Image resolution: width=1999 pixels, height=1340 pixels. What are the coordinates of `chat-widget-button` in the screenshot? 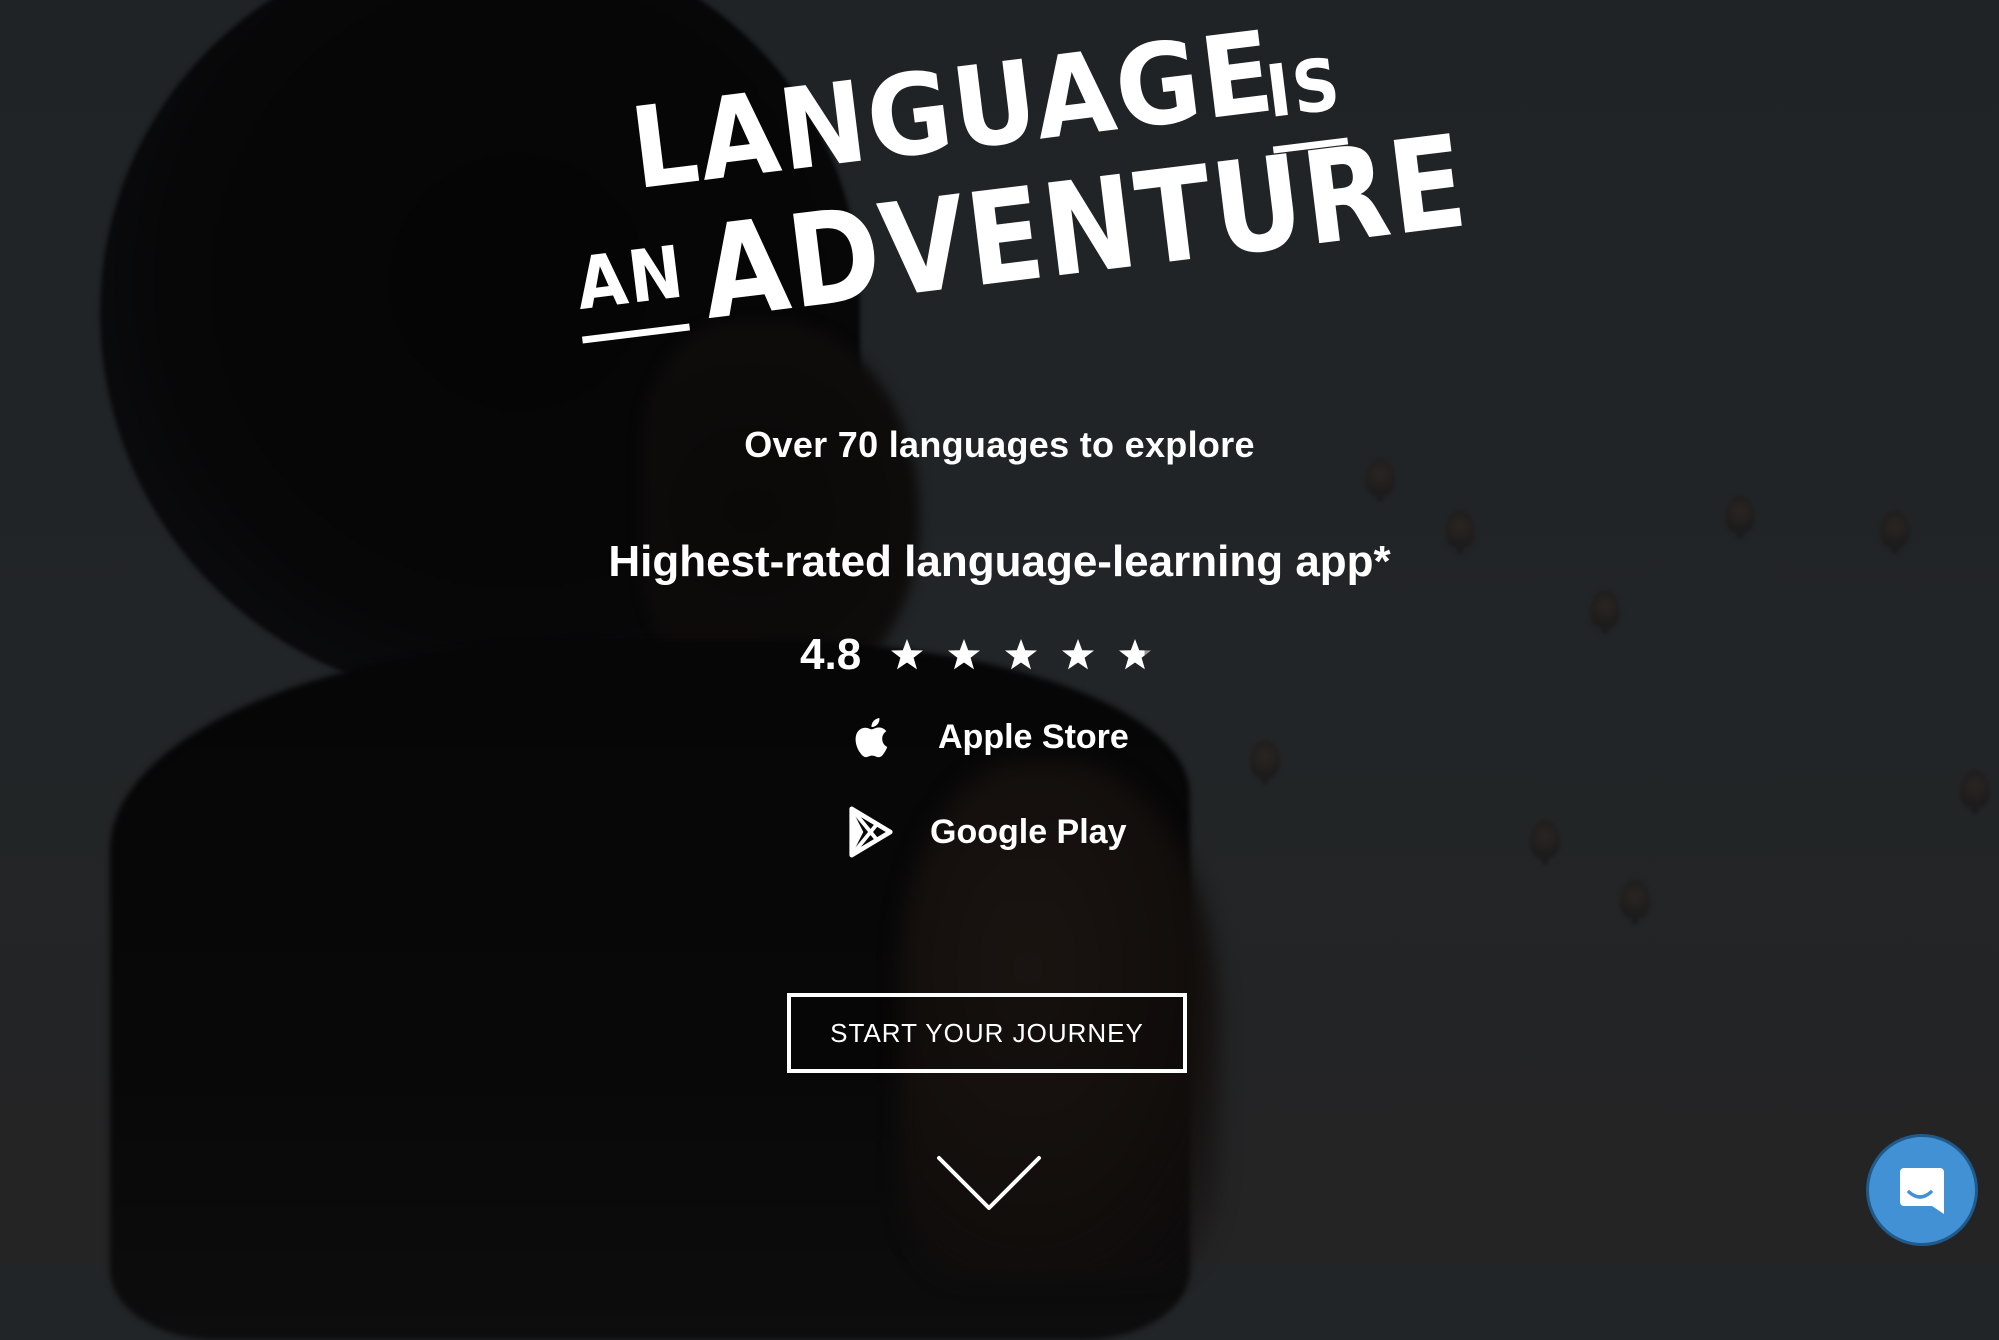 It's located at (1922, 1190).